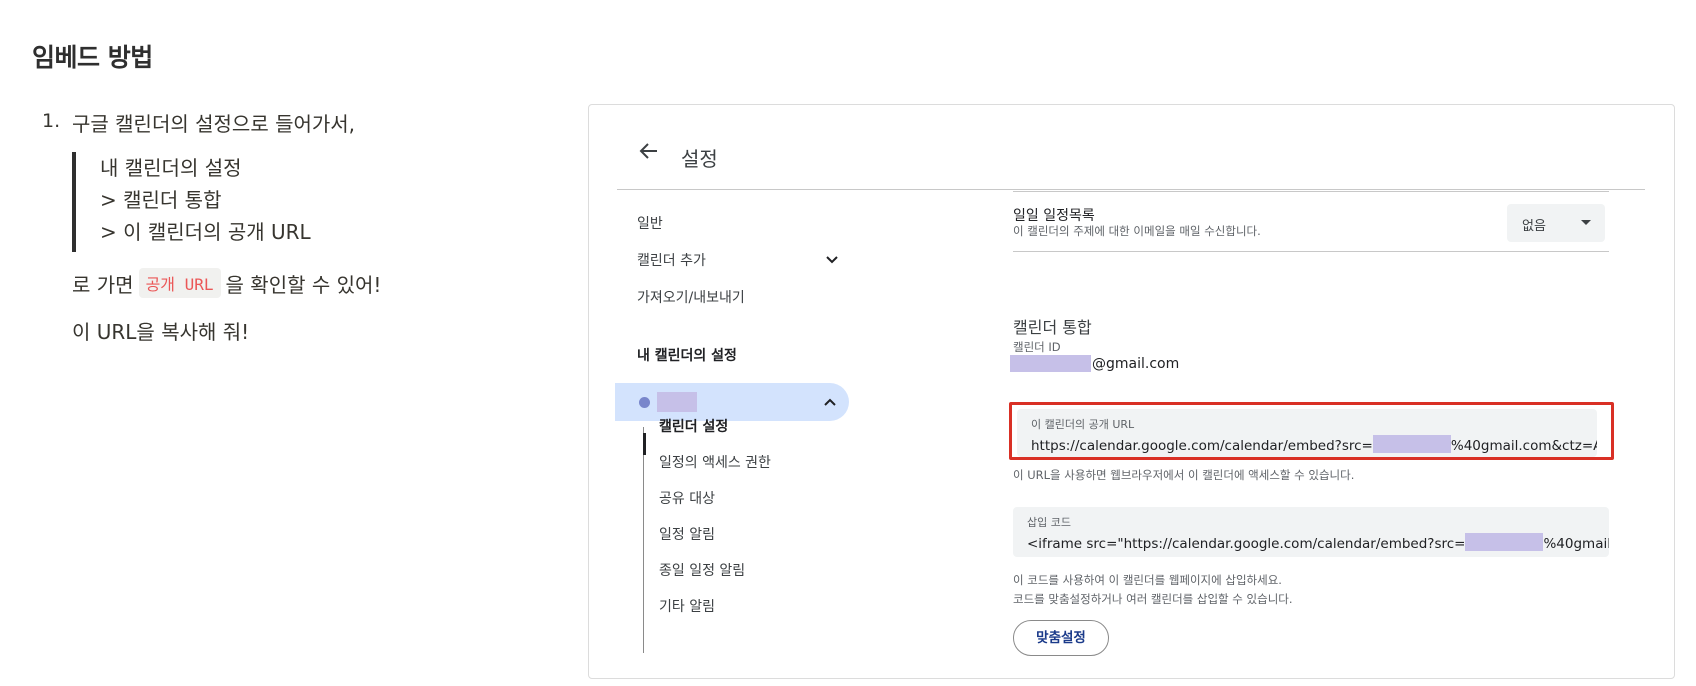  I want to click on calendar-id-label: 캘린더 ID, so click(1037, 347).